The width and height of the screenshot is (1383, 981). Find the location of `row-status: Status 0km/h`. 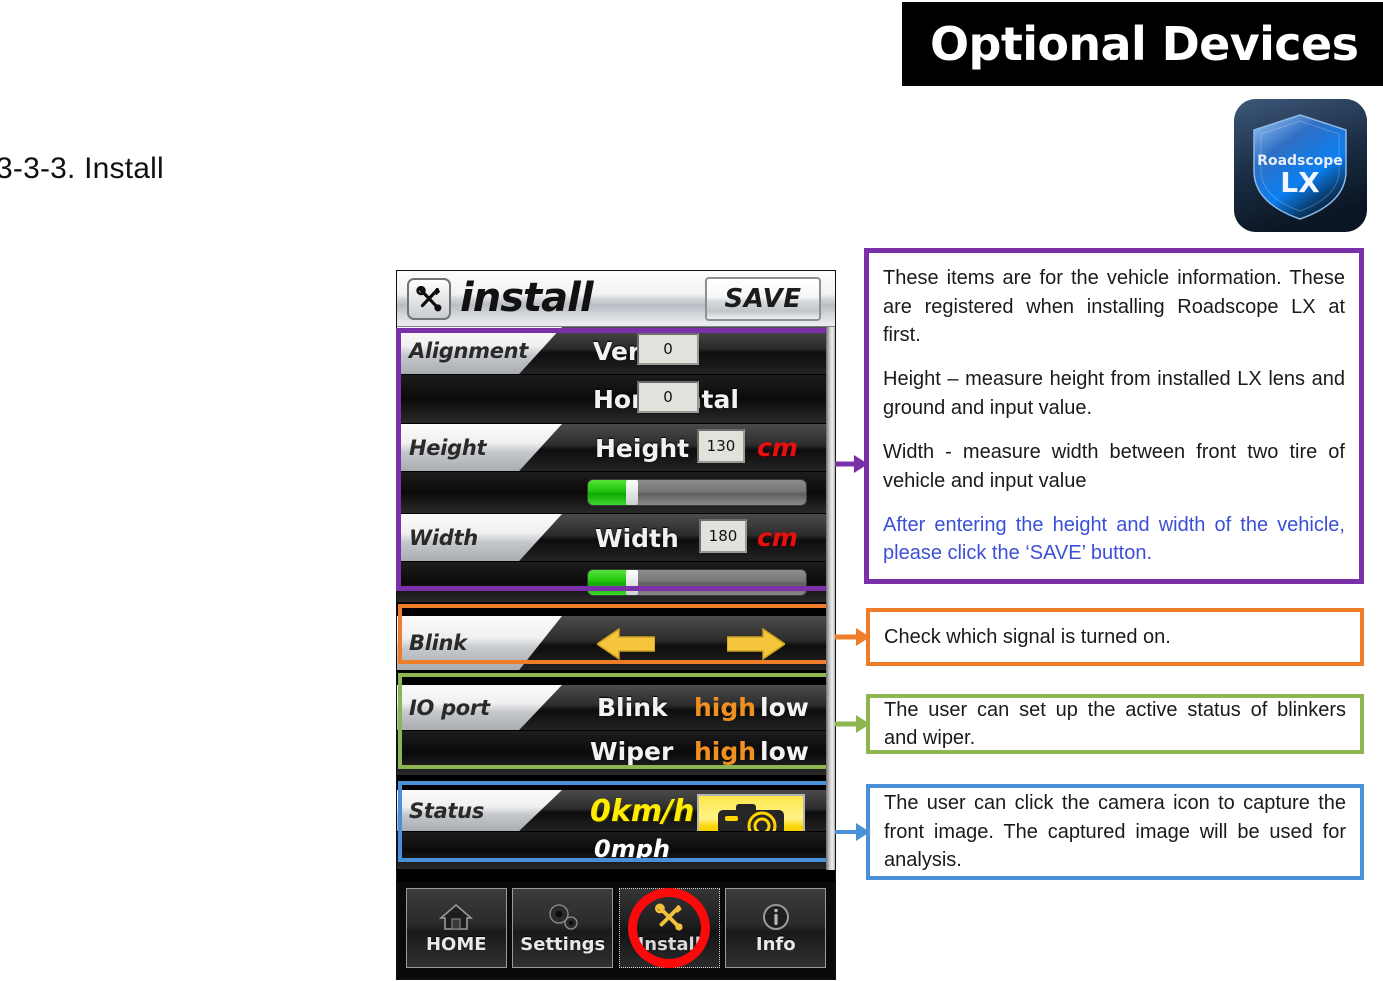

row-status: Status 0km/h is located at coordinates (612, 811).